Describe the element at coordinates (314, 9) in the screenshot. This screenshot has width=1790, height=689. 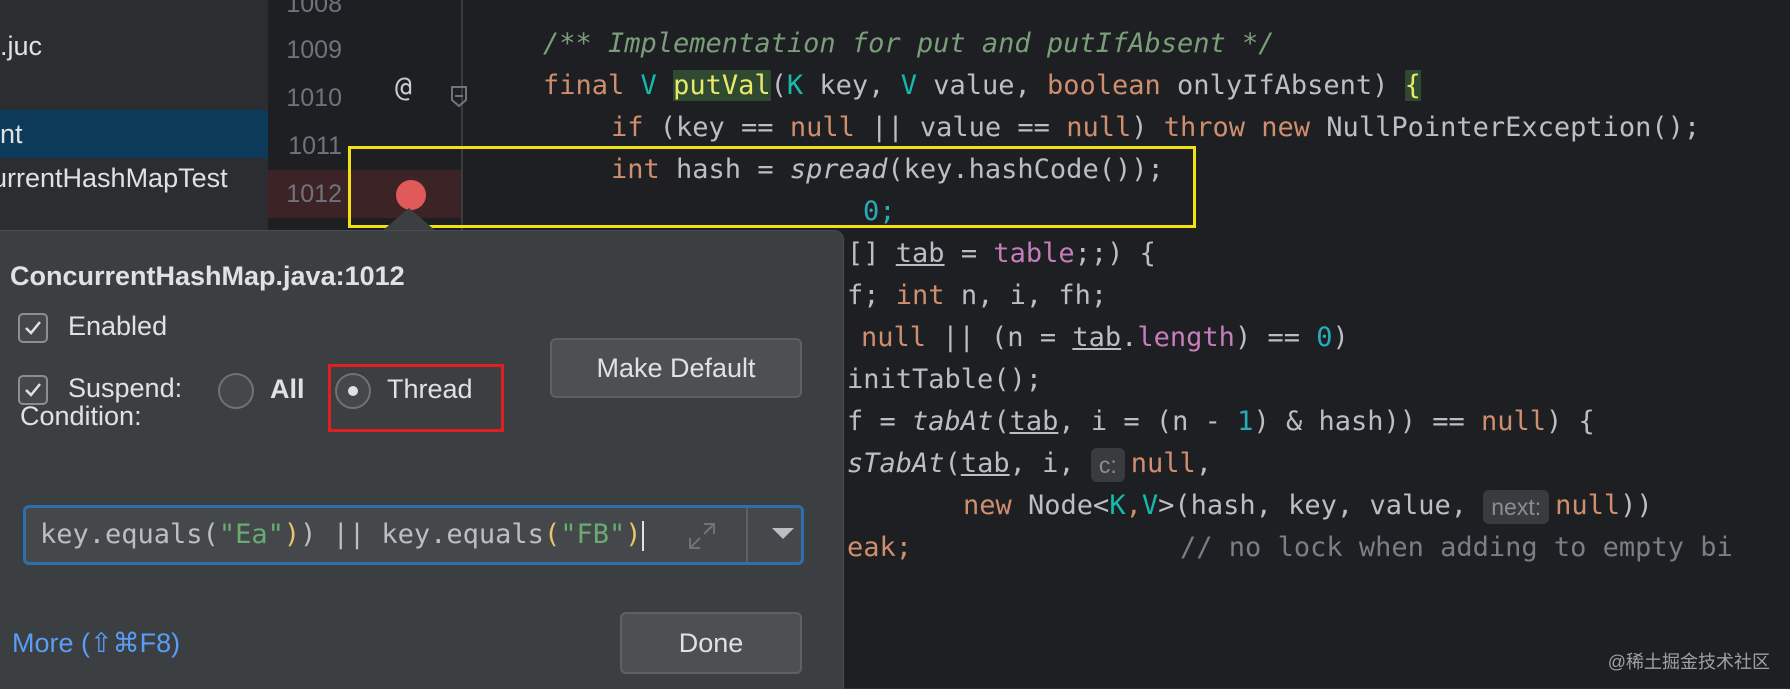
I see `line-number: 1008` at that location.